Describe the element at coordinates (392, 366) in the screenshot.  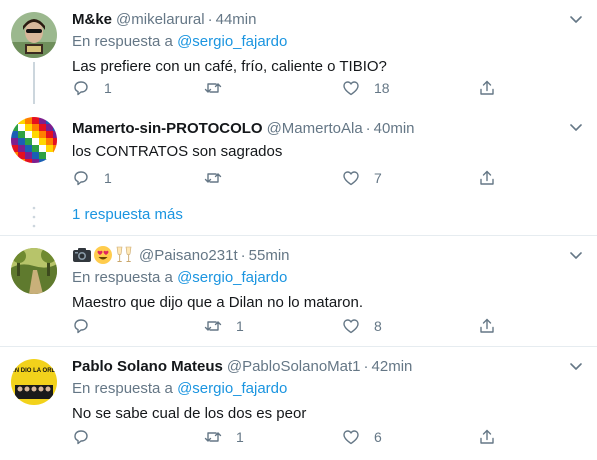
I see `timestamp: 42min` at that location.